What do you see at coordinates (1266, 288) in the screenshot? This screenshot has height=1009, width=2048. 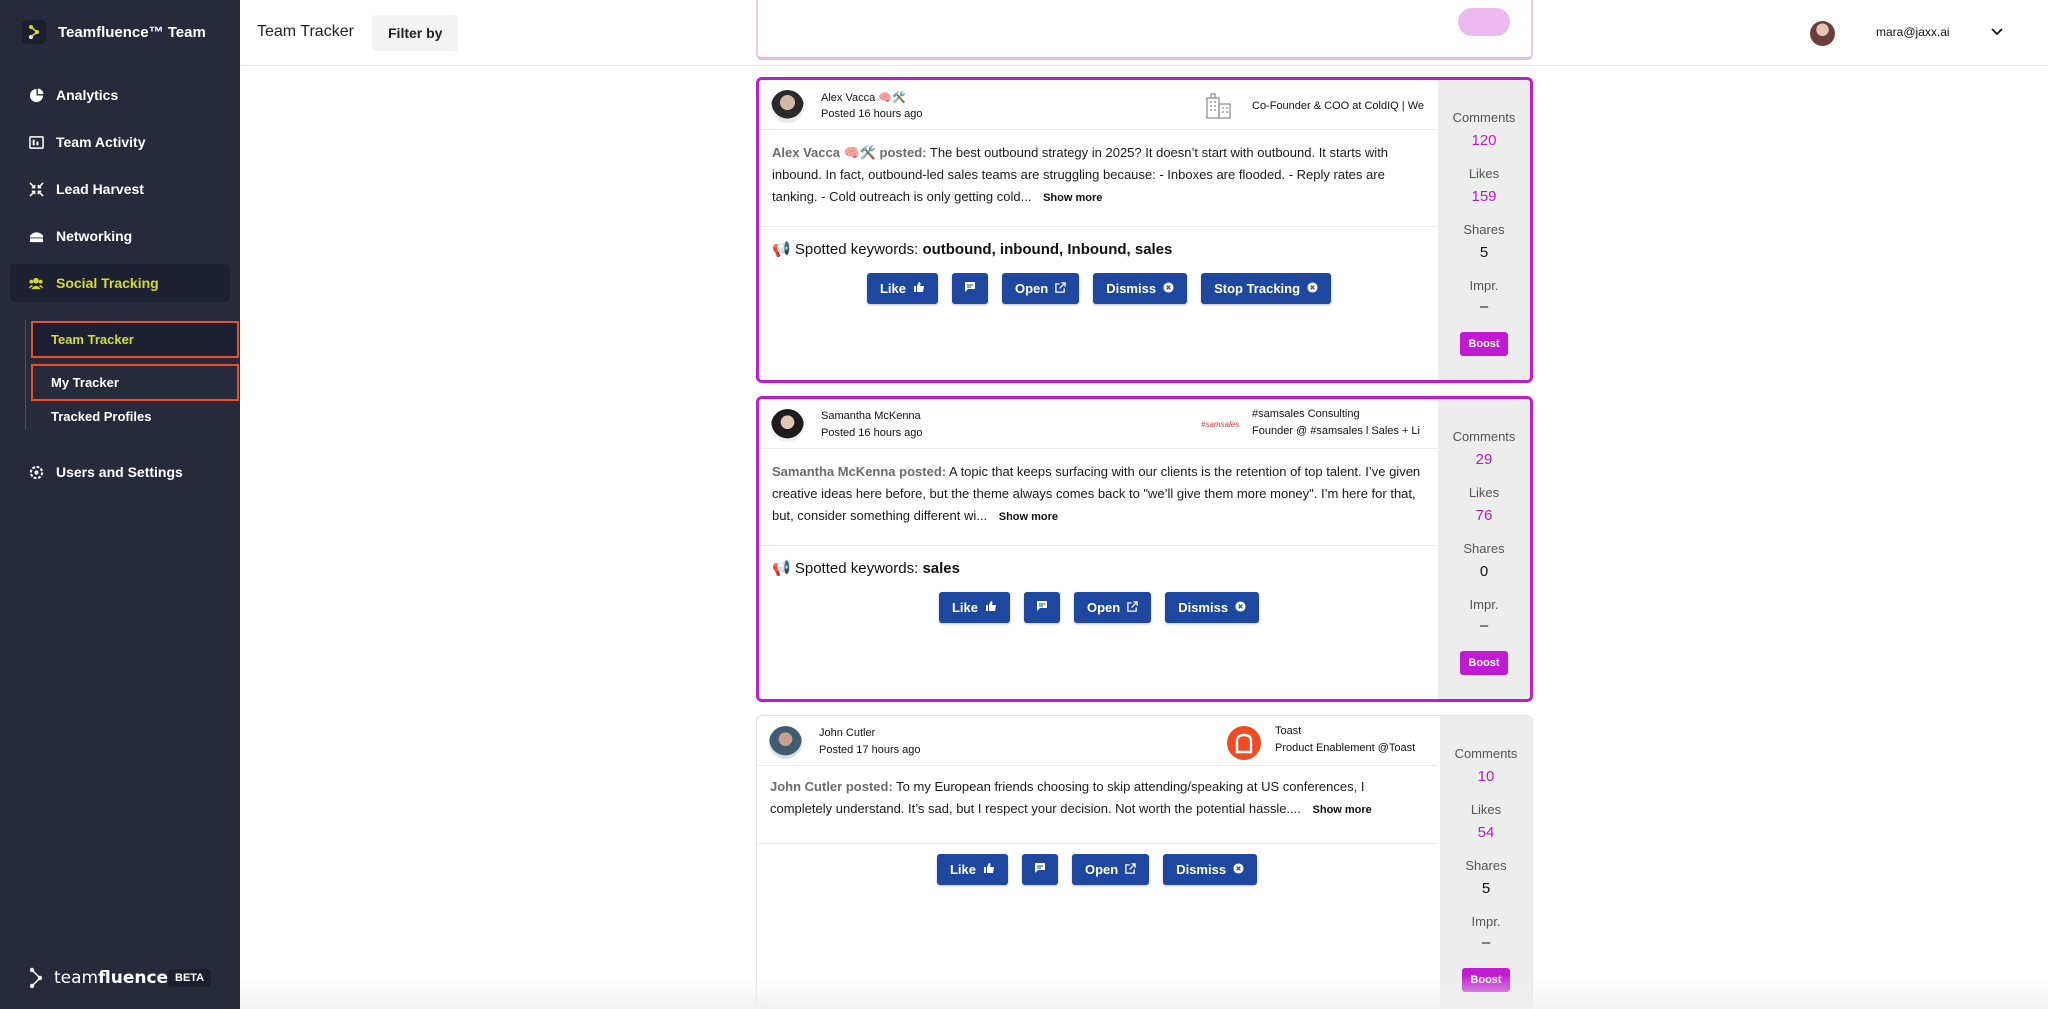 I see `stop-tracking-button: Stop Tracking` at bounding box center [1266, 288].